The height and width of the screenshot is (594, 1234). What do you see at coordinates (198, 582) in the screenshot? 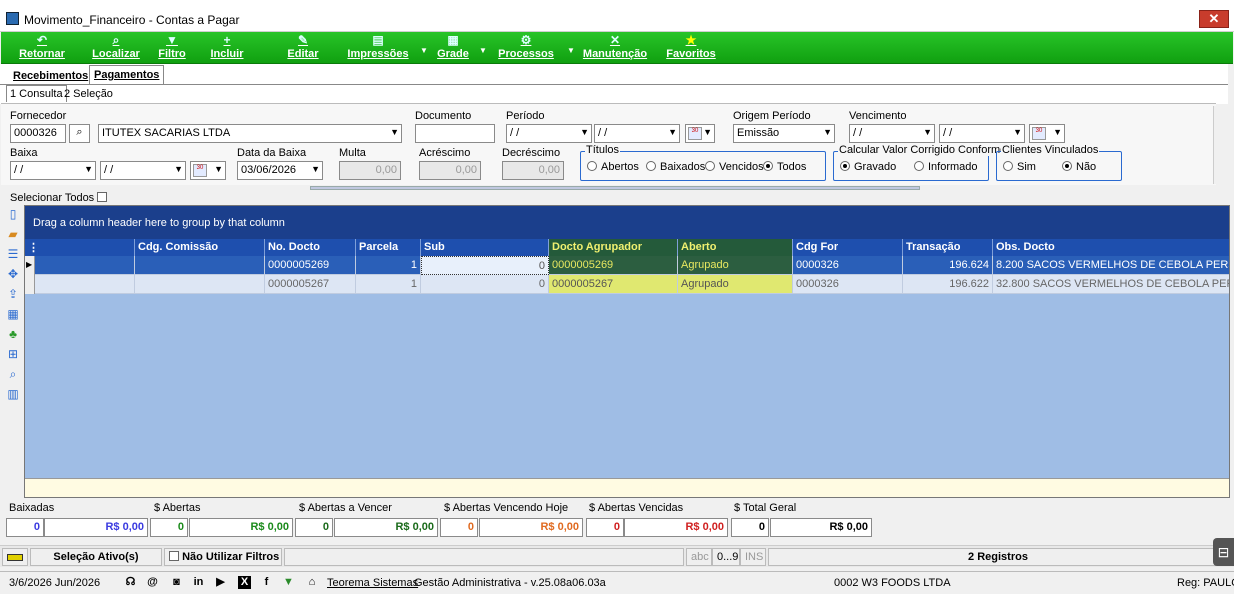
I see `linkedin-icon: in` at bounding box center [198, 582].